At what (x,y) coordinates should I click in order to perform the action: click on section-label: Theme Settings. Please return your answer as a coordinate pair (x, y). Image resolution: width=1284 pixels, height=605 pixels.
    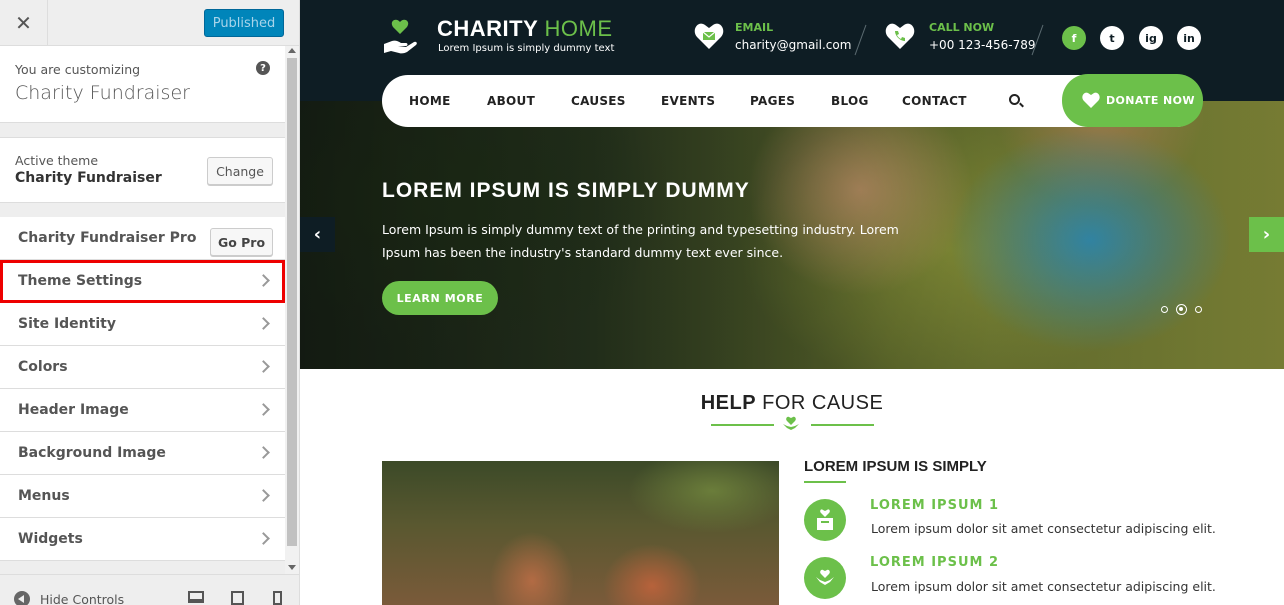
    Looking at the image, I should click on (80, 281).